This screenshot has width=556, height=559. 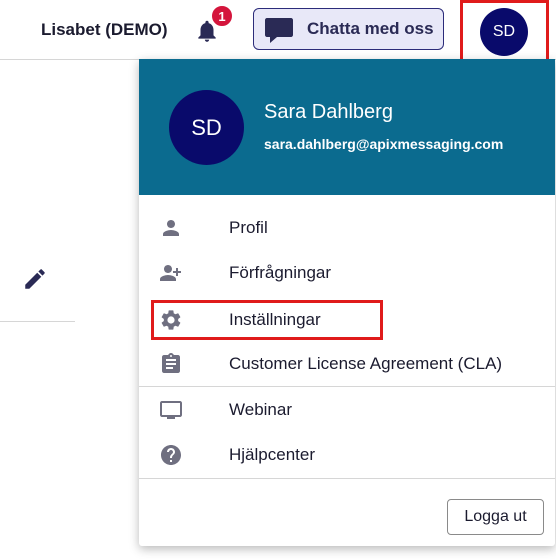 What do you see at coordinates (37, 321) in the screenshot?
I see `content-divider` at bounding box center [37, 321].